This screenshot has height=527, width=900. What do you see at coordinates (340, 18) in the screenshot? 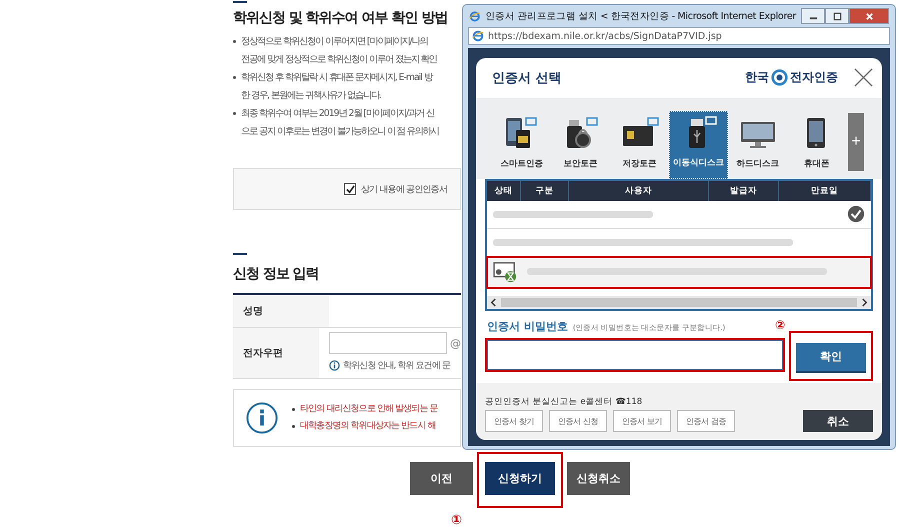
I see `section-heading: 학위신청 및 학위수여 여부 확인 방법` at bounding box center [340, 18].